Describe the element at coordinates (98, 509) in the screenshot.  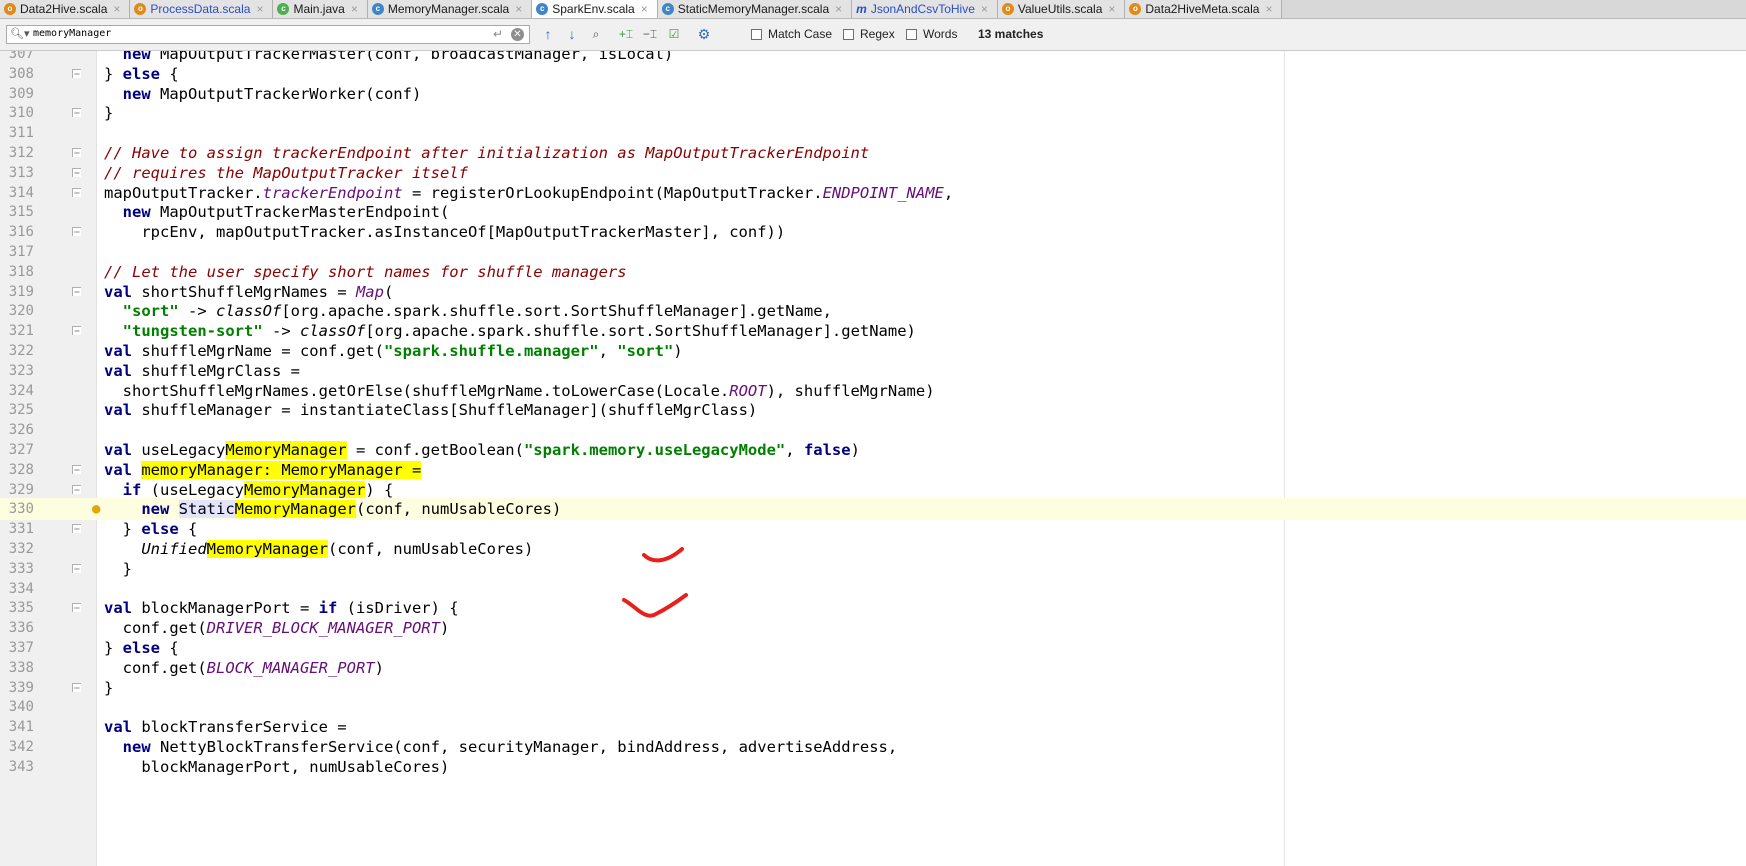
I see `lightbulb-icon: ●` at that location.